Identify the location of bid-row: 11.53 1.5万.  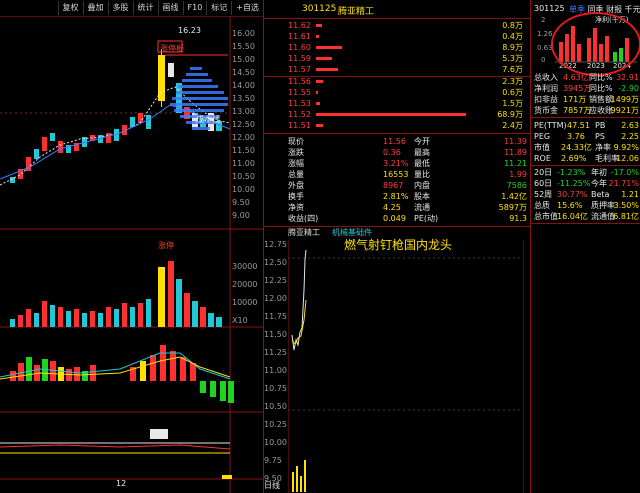
(395, 103).